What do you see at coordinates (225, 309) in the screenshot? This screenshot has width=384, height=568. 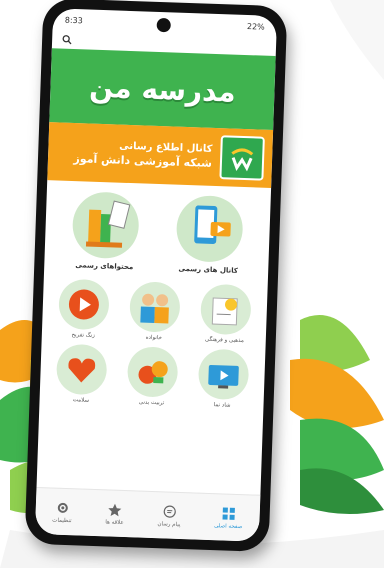 I see `pen-certificate-icon` at bounding box center [225, 309].